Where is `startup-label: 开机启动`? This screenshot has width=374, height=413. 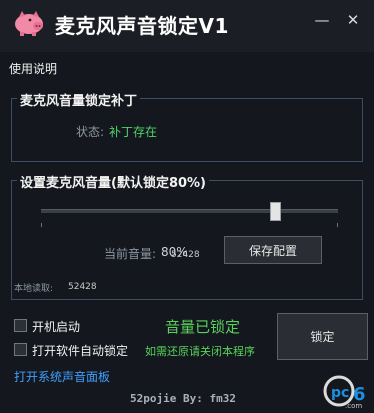 startup-label: 开机启动 is located at coordinates (56, 326).